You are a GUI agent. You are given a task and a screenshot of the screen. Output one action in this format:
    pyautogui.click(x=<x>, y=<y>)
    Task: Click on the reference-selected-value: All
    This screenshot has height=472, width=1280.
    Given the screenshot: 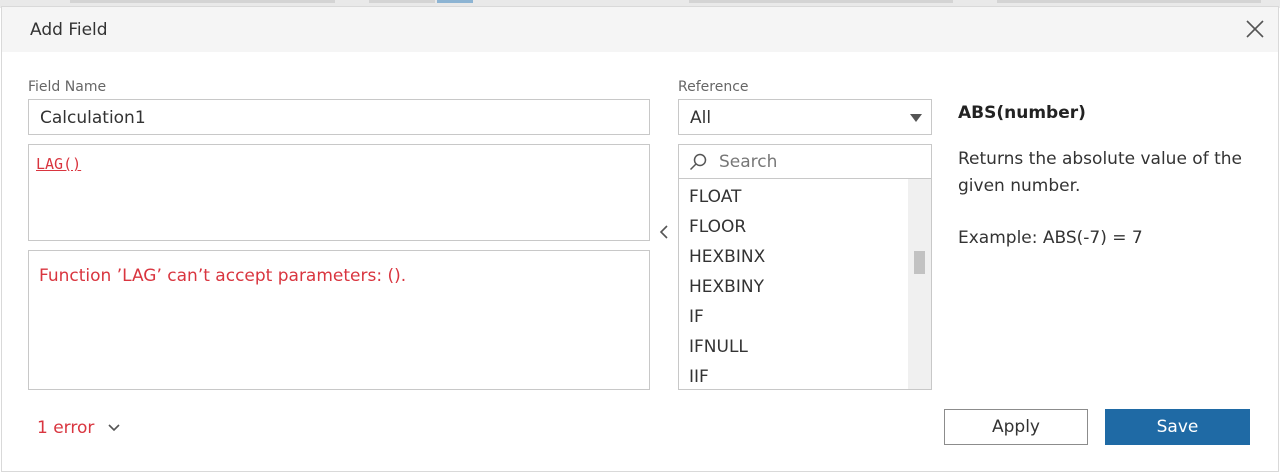 What is the action you would take?
    pyautogui.click(x=701, y=118)
    